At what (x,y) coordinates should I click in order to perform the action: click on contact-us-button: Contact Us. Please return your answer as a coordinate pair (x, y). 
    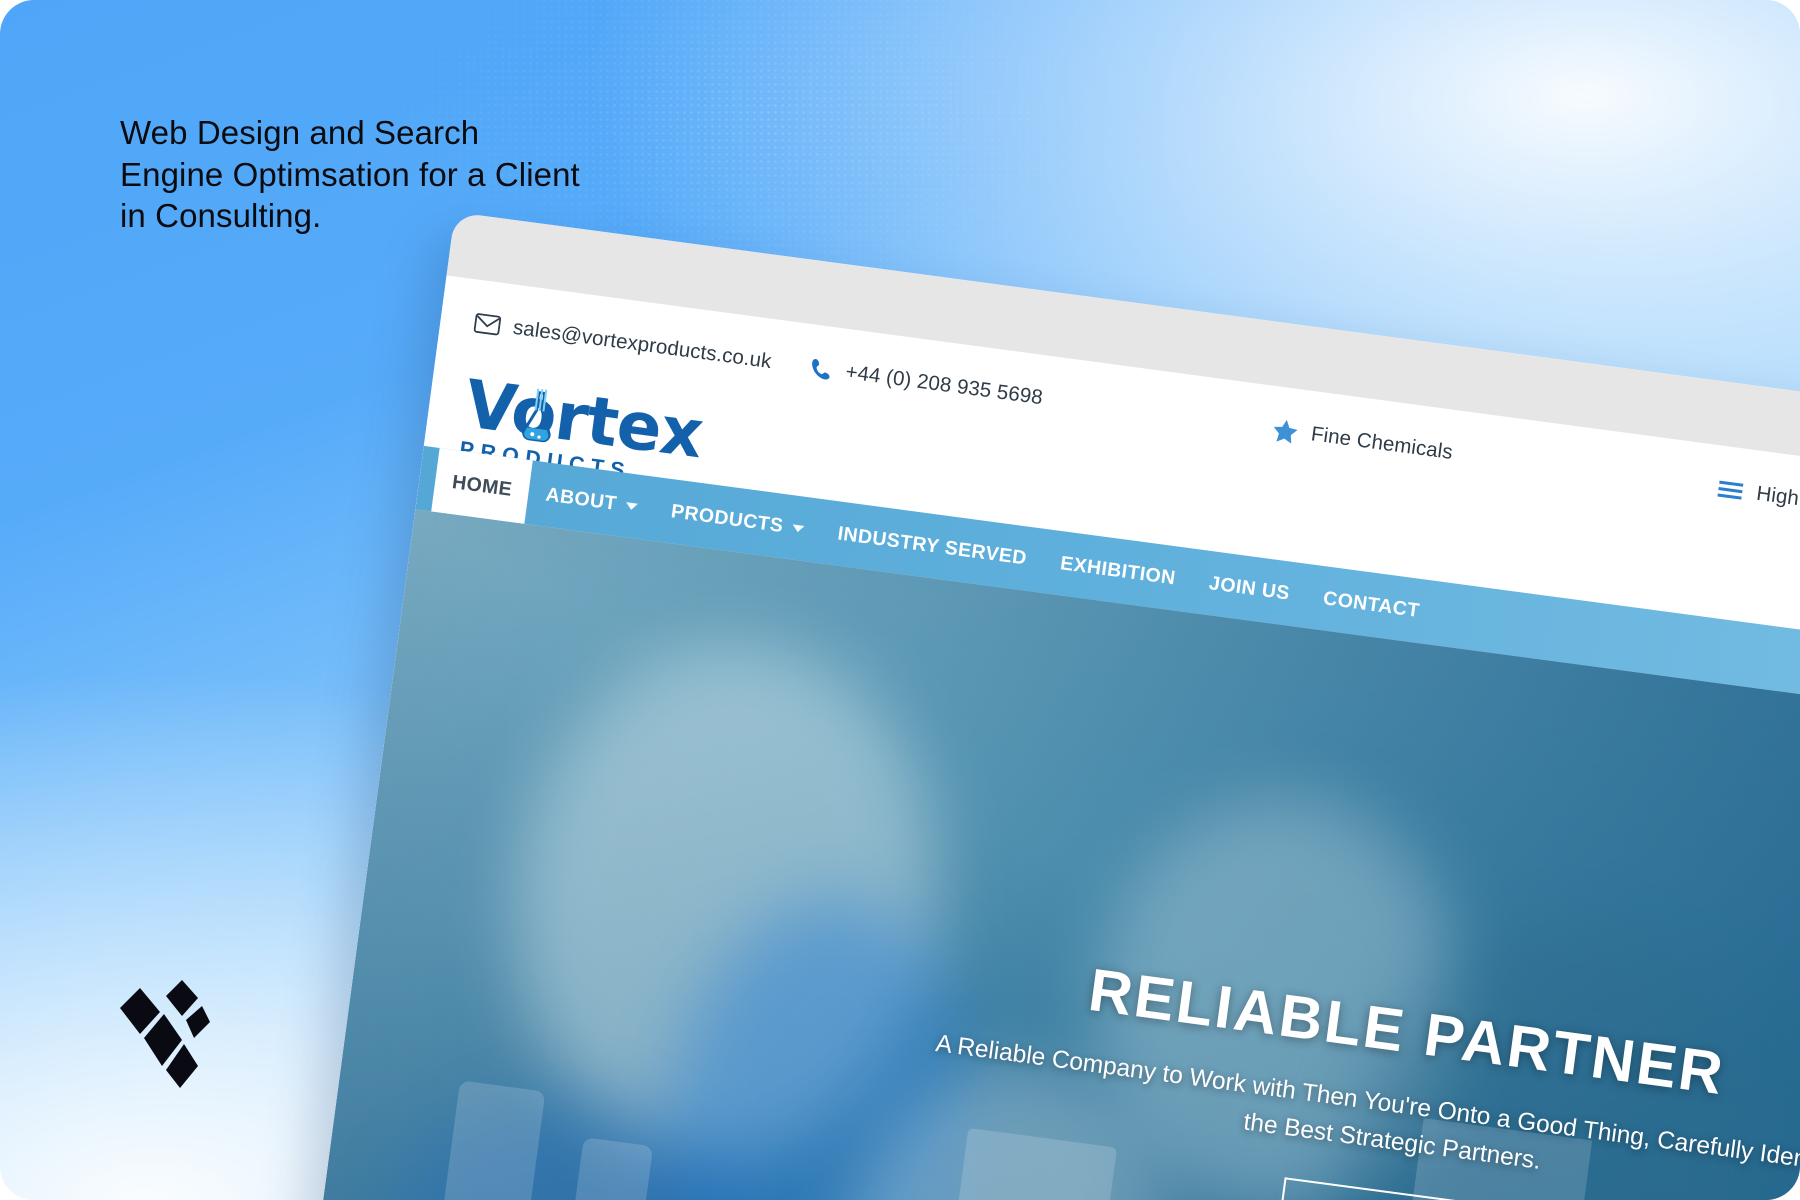
    Looking at the image, I should click on (1382, 1188).